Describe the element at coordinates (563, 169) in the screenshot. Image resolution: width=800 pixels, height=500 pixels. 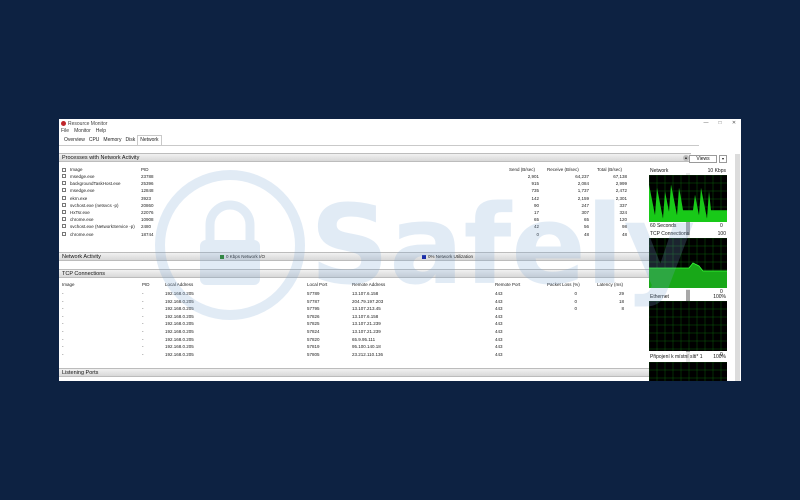
I see `col-receive: Receive (B/sec)` at that location.